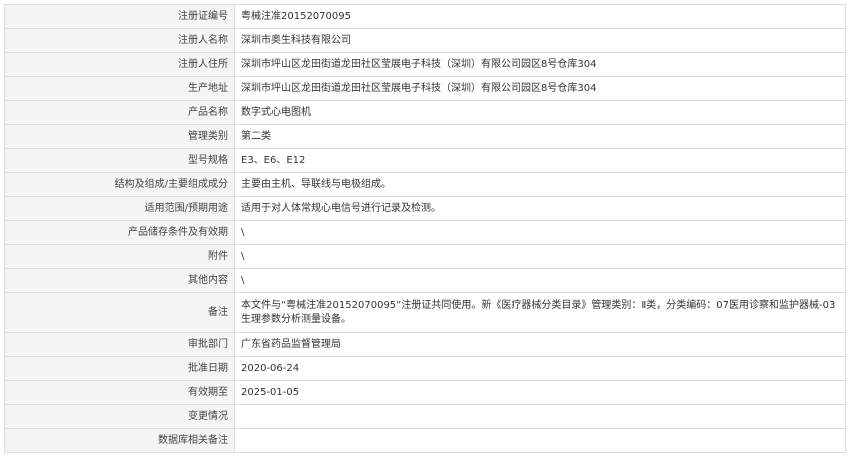  What do you see at coordinates (119, 40) in the screenshot?
I see `field-label: 注册人名称` at bounding box center [119, 40].